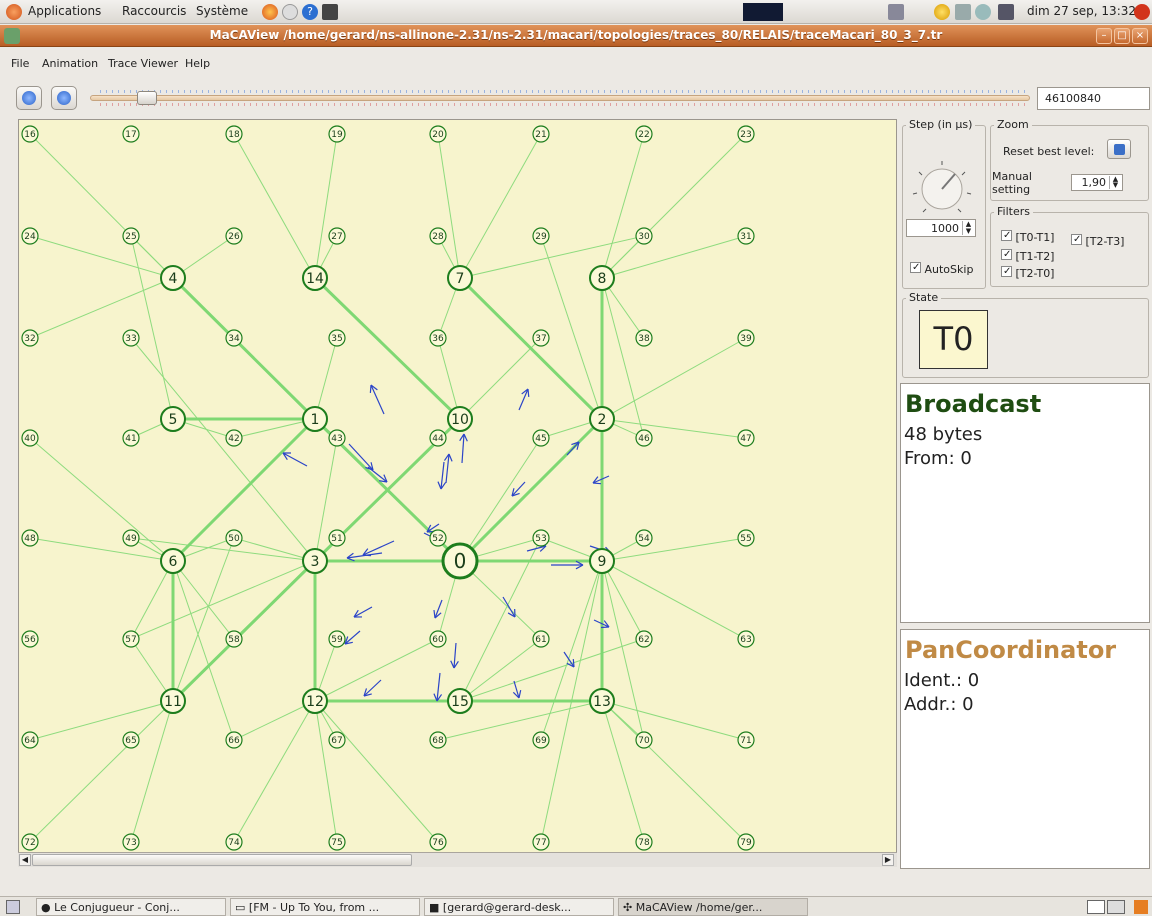 The image size is (1152, 916). What do you see at coordinates (1081, 11) in the screenshot?
I see `clock: dim 27 sep, 13:32` at bounding box center [1081, 11].